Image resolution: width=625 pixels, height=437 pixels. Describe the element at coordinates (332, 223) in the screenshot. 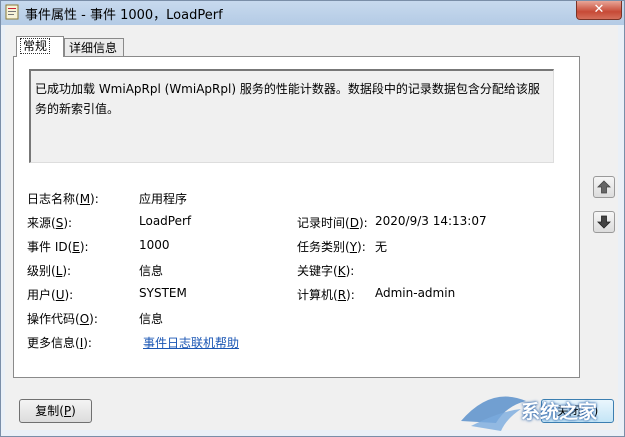

I see `logged-label: 记录时间(D):` at that location.